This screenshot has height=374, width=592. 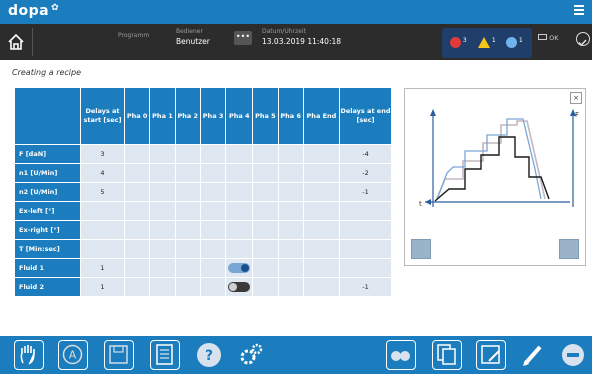 What do you see at coordinates (447, 355) in the screenshot?
I see `copy-recipe-icon` at bounding box center [447, 355].